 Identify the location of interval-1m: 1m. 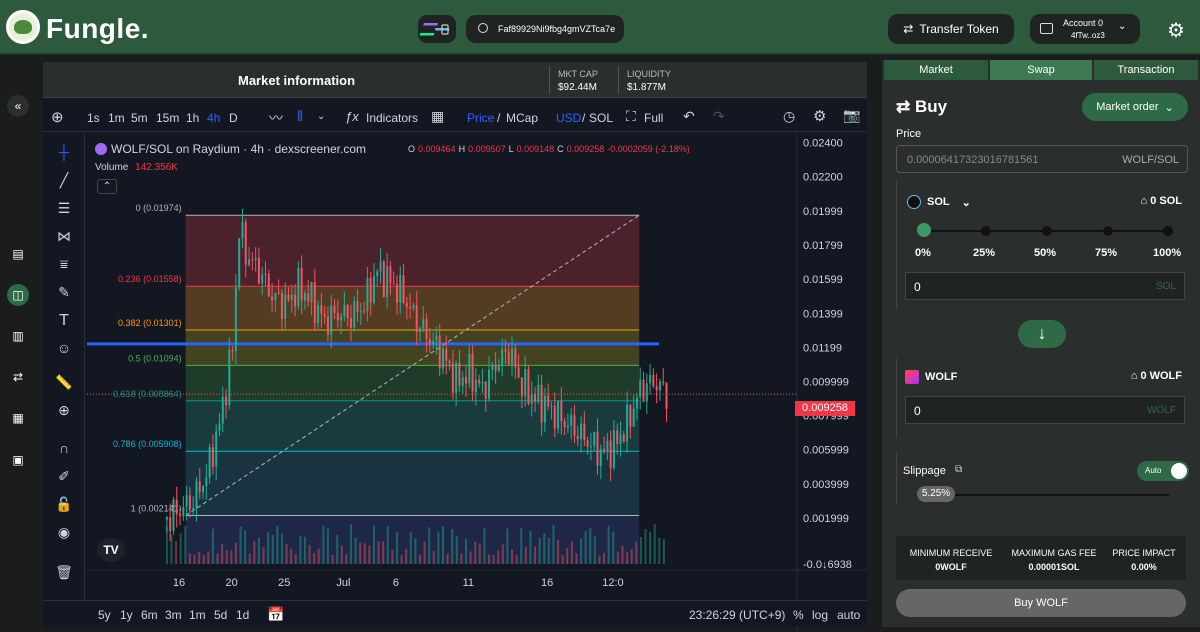
(116, 118).